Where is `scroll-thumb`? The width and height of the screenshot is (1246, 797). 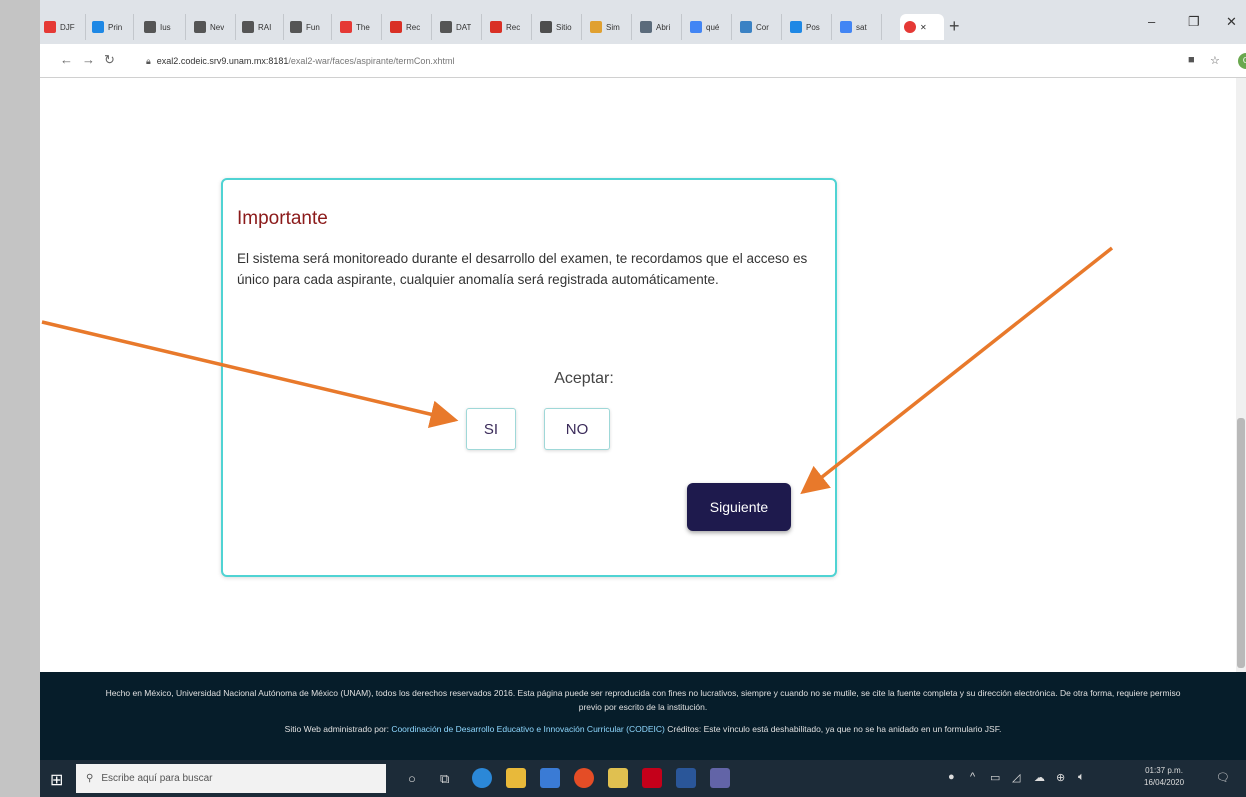
scroll-thumb is located at coordinates (1241, 543).